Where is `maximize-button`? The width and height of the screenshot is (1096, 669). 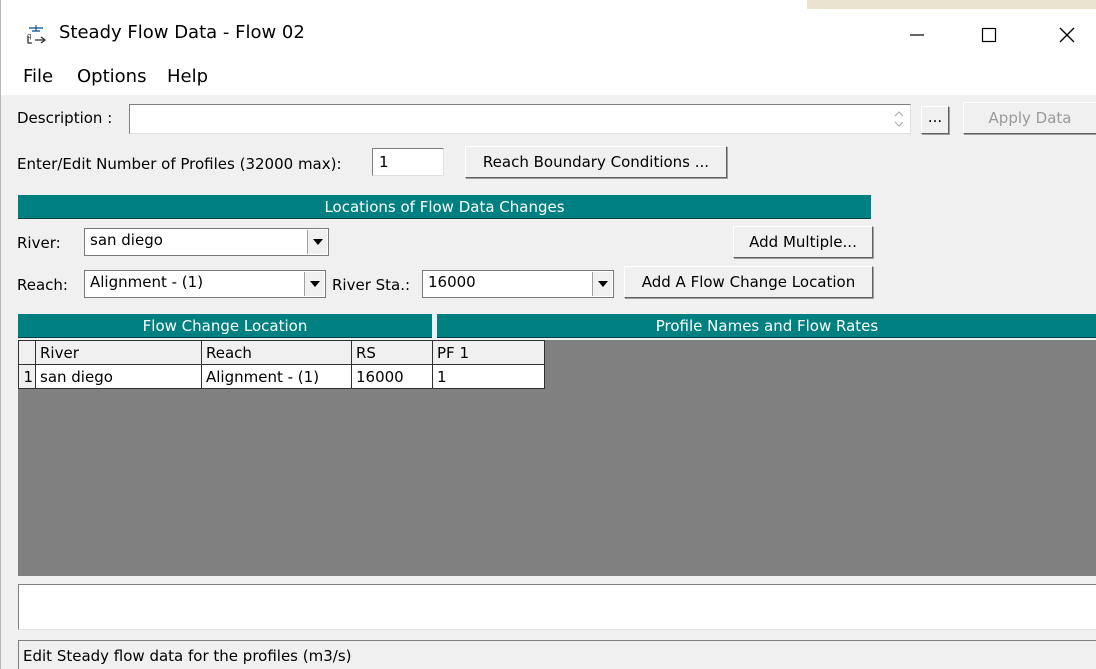 maximize-button is located at coordinates (989, 35).